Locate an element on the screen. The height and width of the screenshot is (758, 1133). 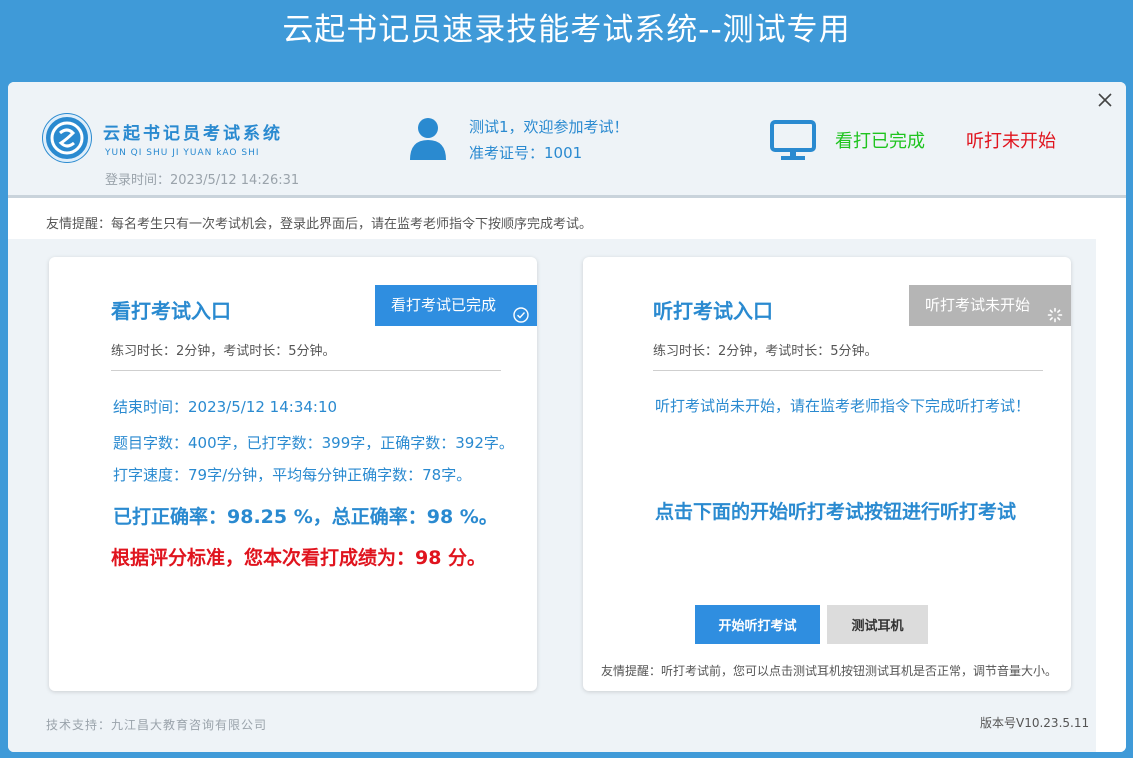
right-strip is located at coordinates (1111, 476).